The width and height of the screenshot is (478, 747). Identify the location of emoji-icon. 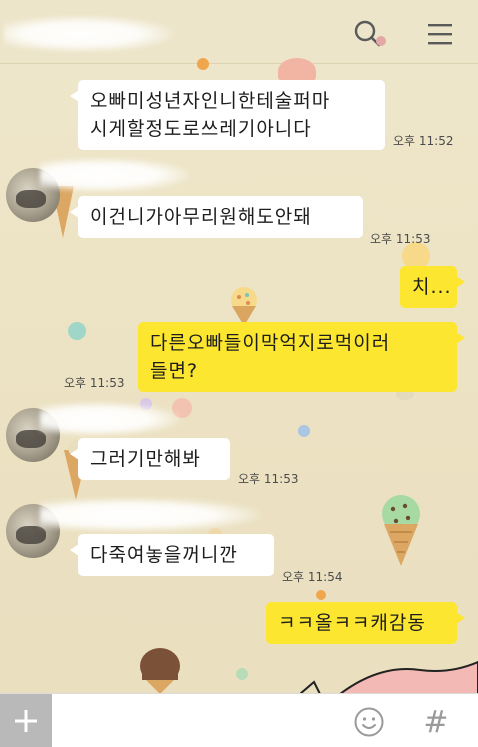
(369, 722).